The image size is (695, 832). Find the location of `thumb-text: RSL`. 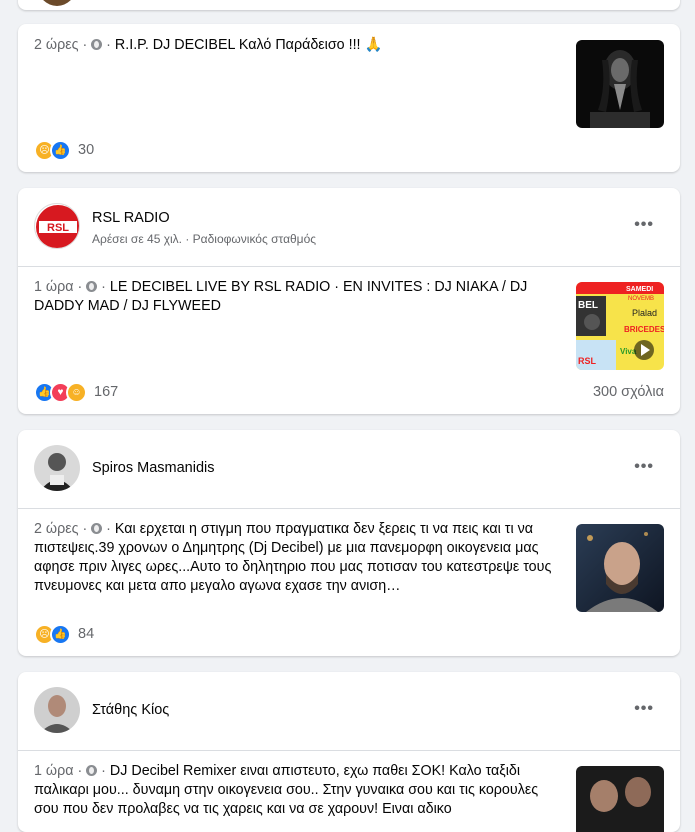

thumb-text: RSL is located at coordinates (587, 361).